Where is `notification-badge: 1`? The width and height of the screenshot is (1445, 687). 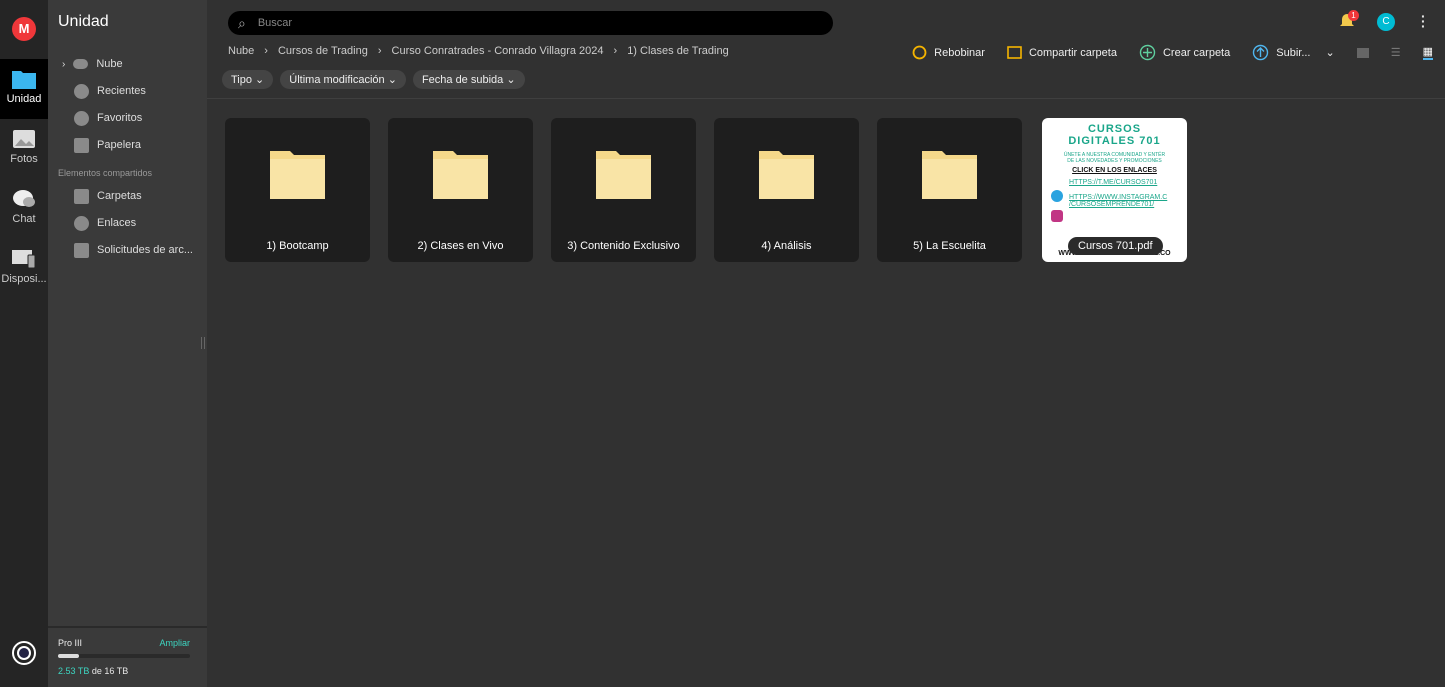
notification-badge: 1 is located at coordinates (1353, 15).